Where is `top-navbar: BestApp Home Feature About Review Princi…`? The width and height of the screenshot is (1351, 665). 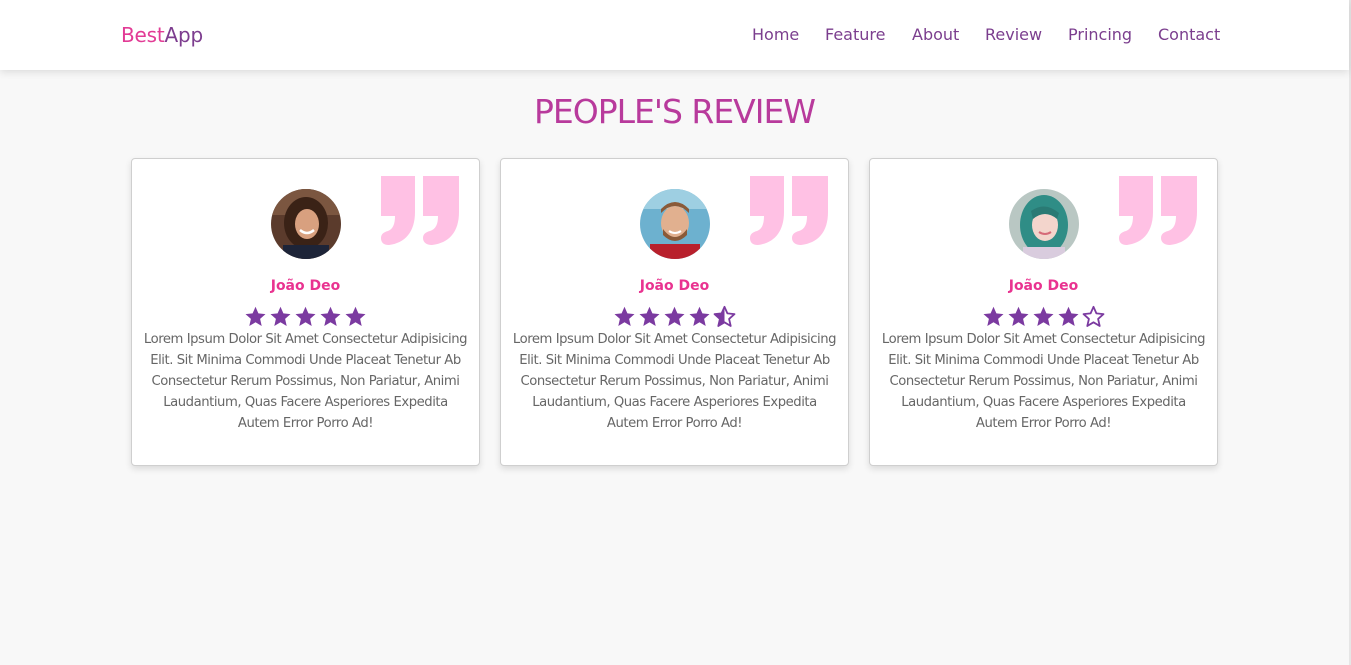 top-navbar: BestApp Home Feature About Review Princi… is located at coordinates (674, 35).